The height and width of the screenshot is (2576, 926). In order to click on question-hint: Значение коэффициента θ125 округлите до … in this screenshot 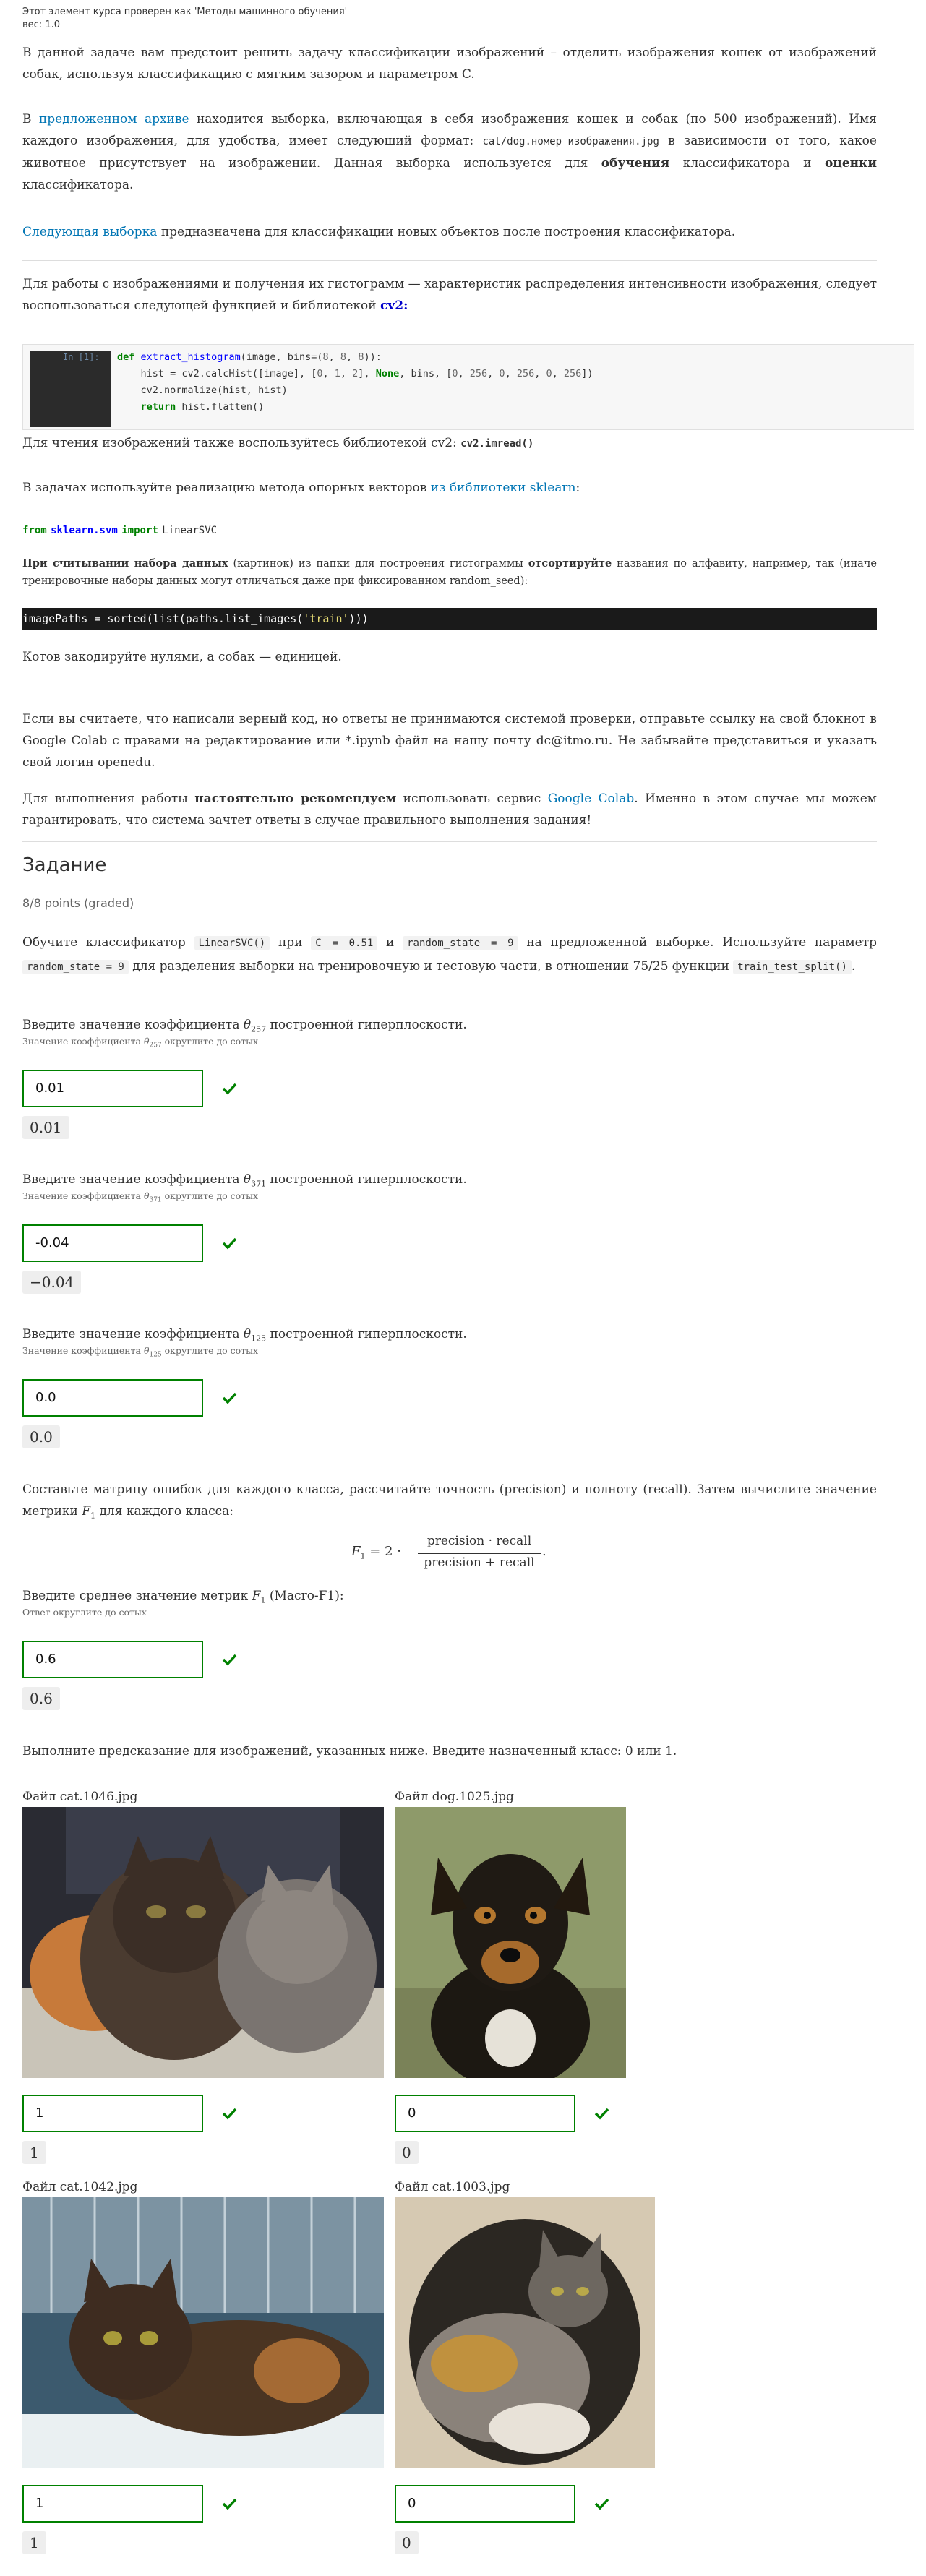, I will do `click(140, 1353)`.